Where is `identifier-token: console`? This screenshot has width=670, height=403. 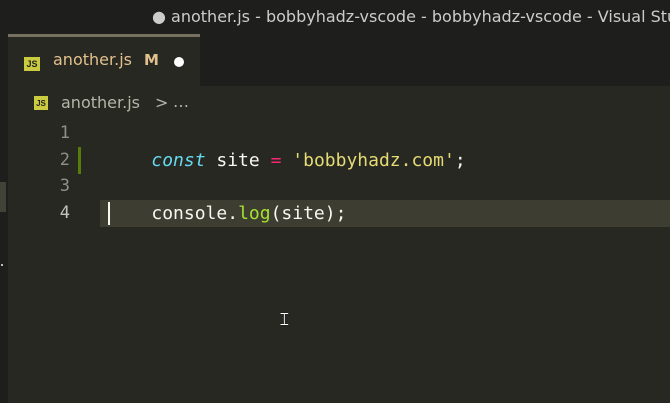 identifier-token: console is located at coordinates (189, 213).